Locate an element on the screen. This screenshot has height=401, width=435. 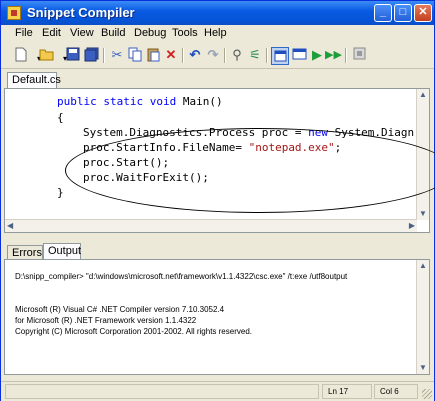
undo-icon: ↶ is located at coordinates (195, 55).